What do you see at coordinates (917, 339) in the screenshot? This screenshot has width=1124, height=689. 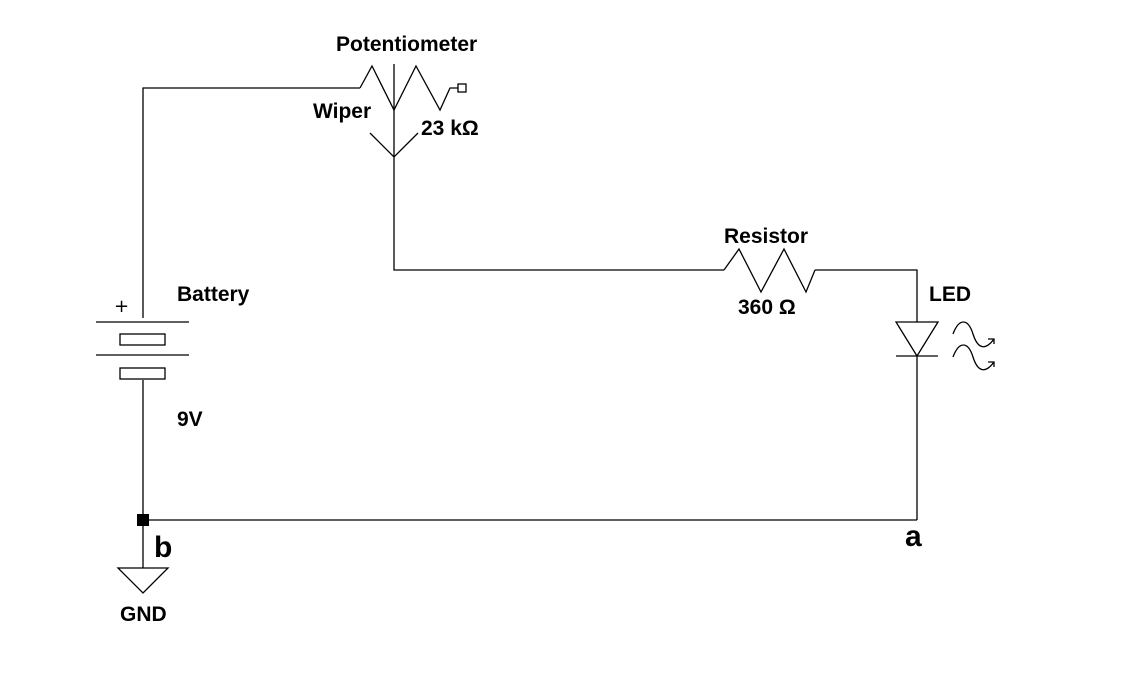 I see `led-triangle` at bounding box center [917, 339].